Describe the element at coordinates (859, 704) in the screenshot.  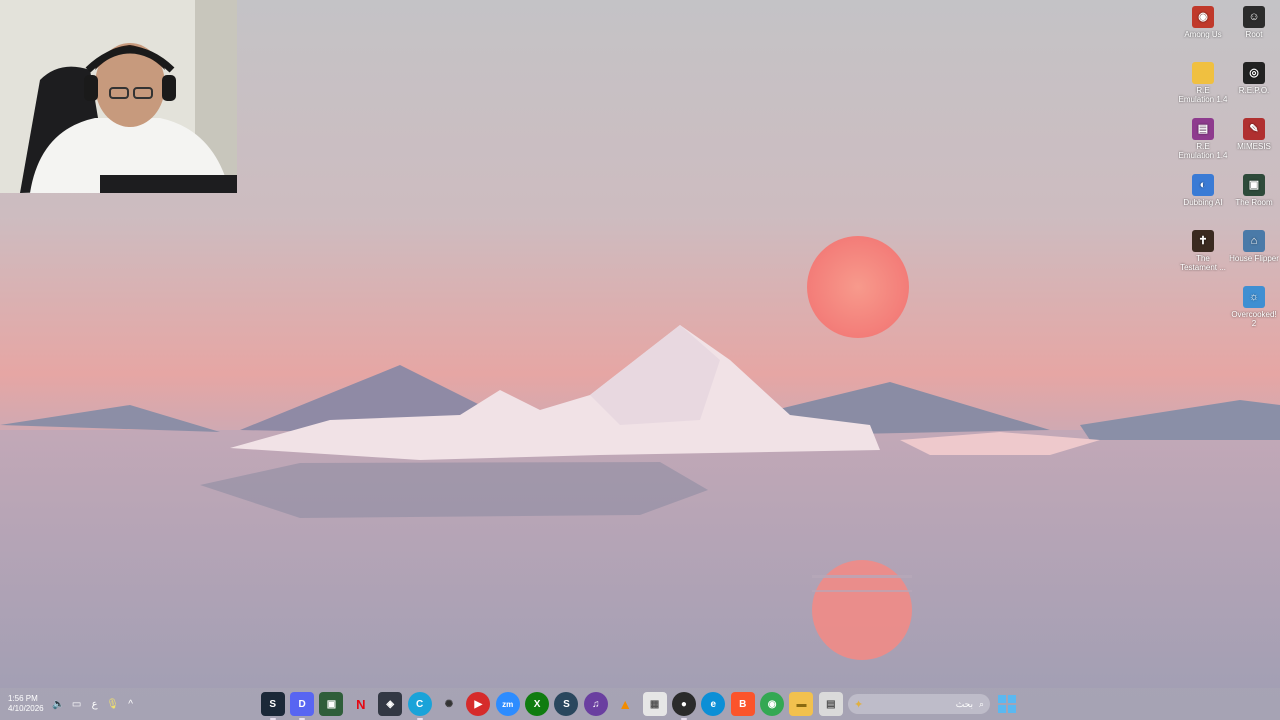
I see `search-decoration-icon: ✦` at that location.